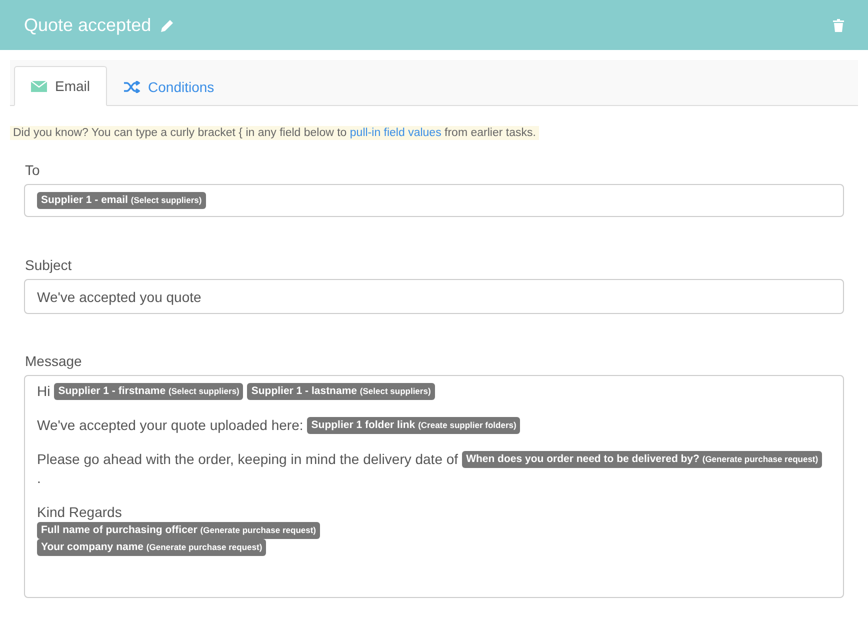  What do you see at coordinates (132, 86) in the screenshot?
I see `shuffle-icon` at bounding box center [132, 86].